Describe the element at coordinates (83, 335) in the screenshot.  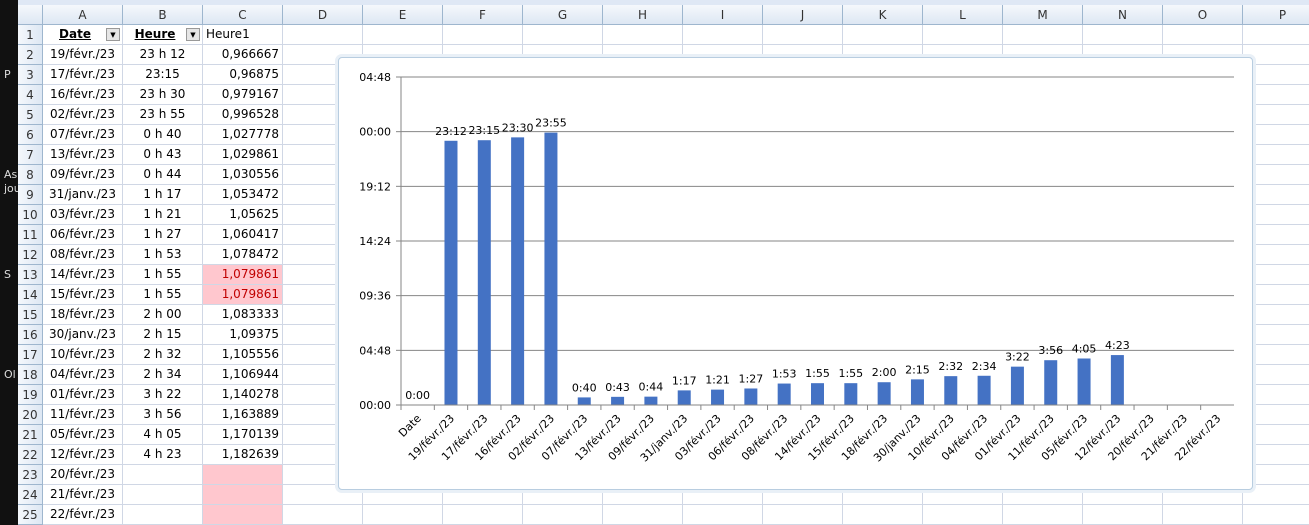
I see `cell: 30/janv./23` at that location.